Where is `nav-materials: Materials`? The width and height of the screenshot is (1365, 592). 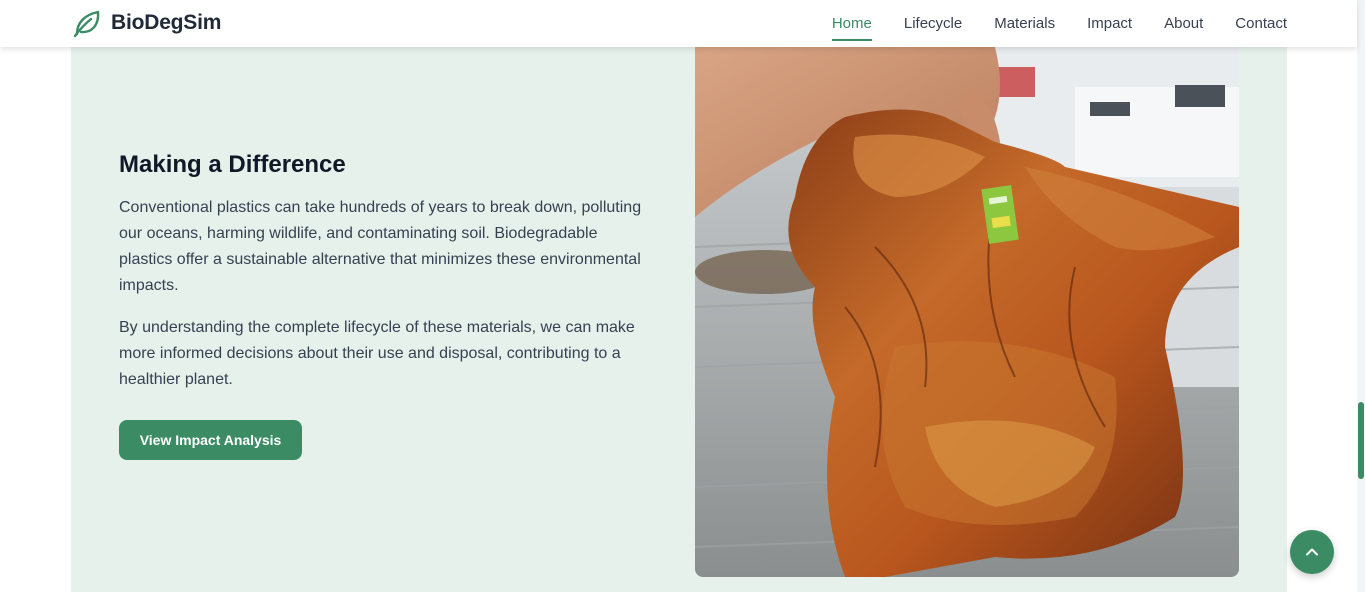
nav-materials: Materials is located at coordinates (1024, 24).